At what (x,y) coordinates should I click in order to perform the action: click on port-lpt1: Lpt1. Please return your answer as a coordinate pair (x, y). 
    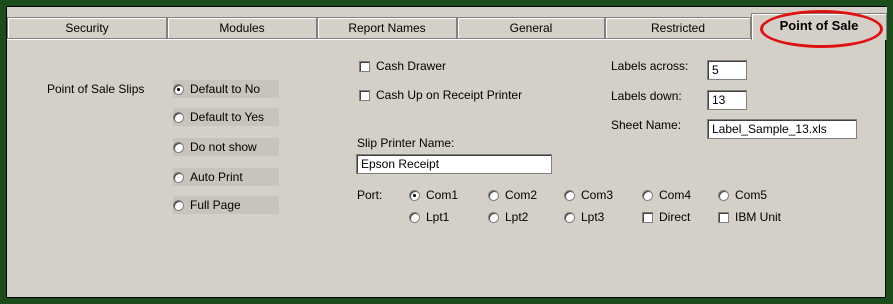
    Looking at the image, I should click on (429, 217).